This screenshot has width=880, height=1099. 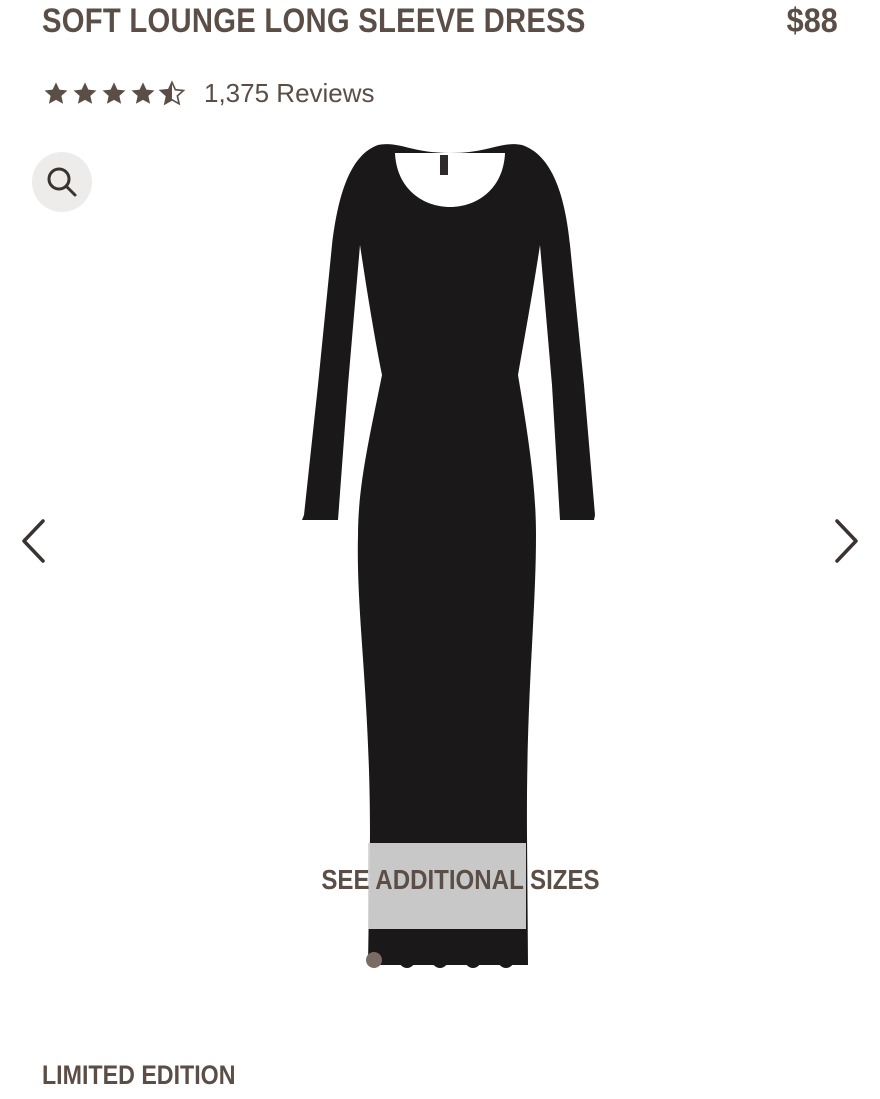 I want to click on magnifier-icon, so click(x=62, y=182).